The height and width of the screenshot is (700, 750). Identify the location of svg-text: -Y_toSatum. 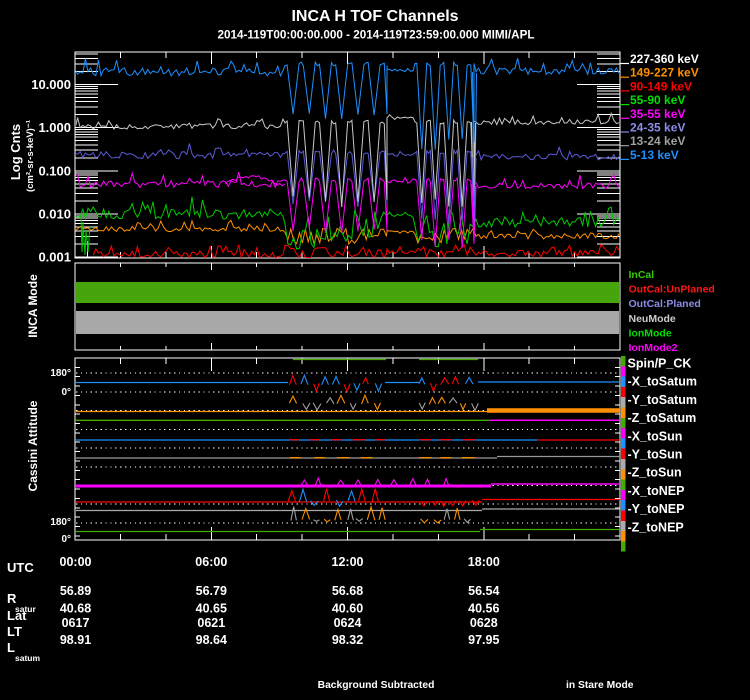
(662, 400).